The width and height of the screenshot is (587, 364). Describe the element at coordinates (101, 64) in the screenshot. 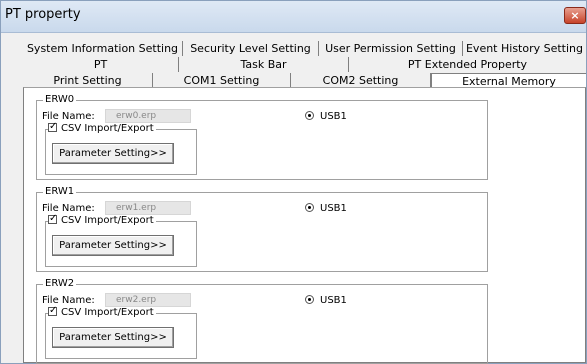

I see `tab-pt: PT` at that location.